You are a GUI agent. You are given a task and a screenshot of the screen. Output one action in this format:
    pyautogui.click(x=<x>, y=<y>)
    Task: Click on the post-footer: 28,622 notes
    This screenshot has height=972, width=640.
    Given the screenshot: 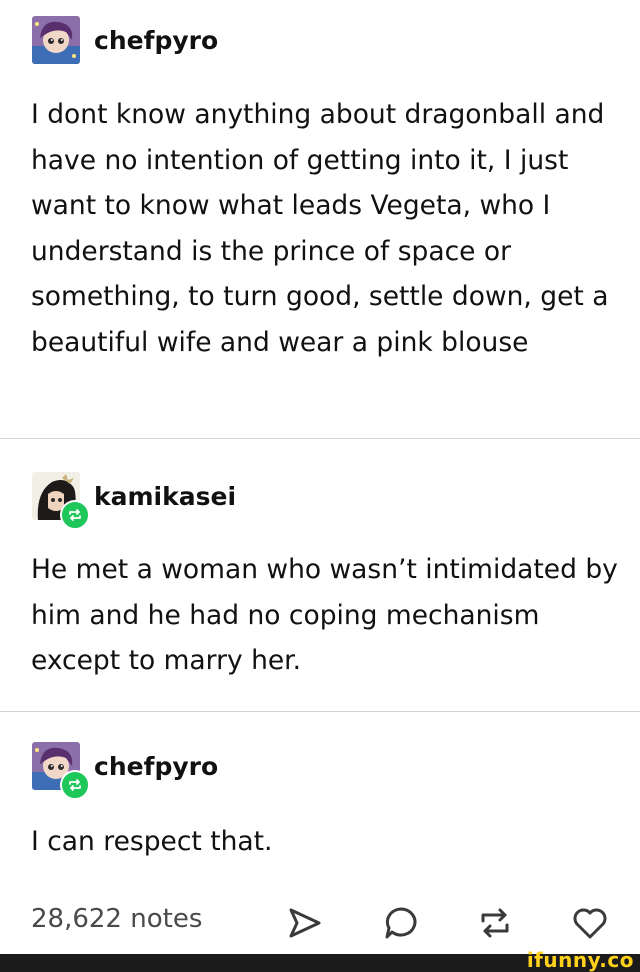 What is the action you would take?
    pyautogui.click(x=320, y=922)
    